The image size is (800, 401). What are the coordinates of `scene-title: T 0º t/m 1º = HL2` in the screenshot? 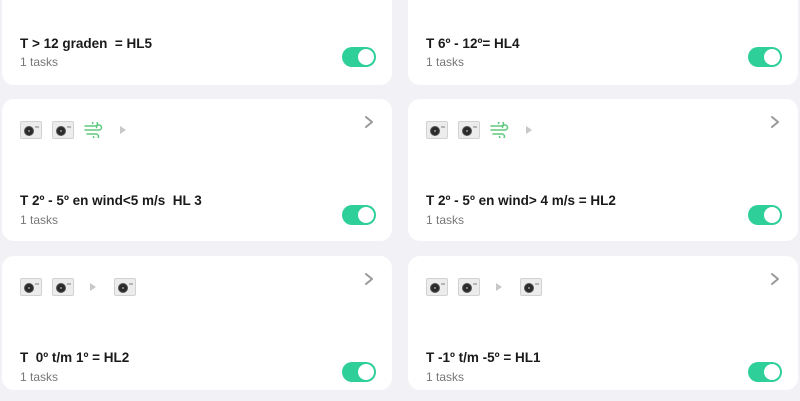 It's located at (75, 357).